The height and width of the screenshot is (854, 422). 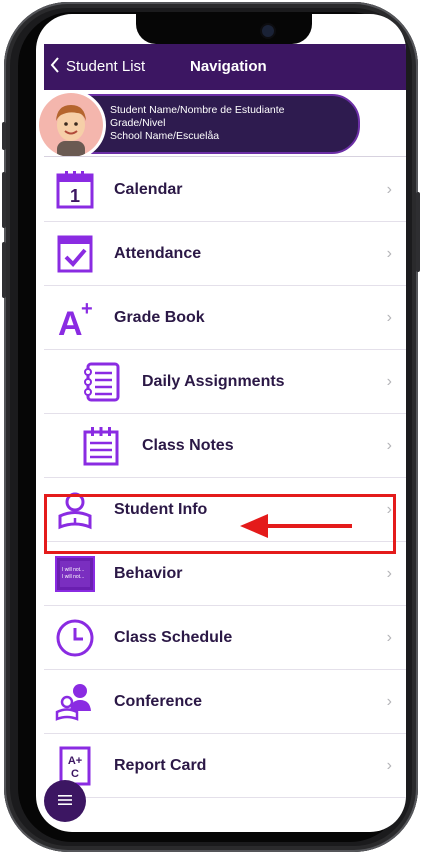 What do you see at coordinates (158, 253) in the screenshot?
I see `menu-item-label: Attendance` at bounding box center [158, 253].